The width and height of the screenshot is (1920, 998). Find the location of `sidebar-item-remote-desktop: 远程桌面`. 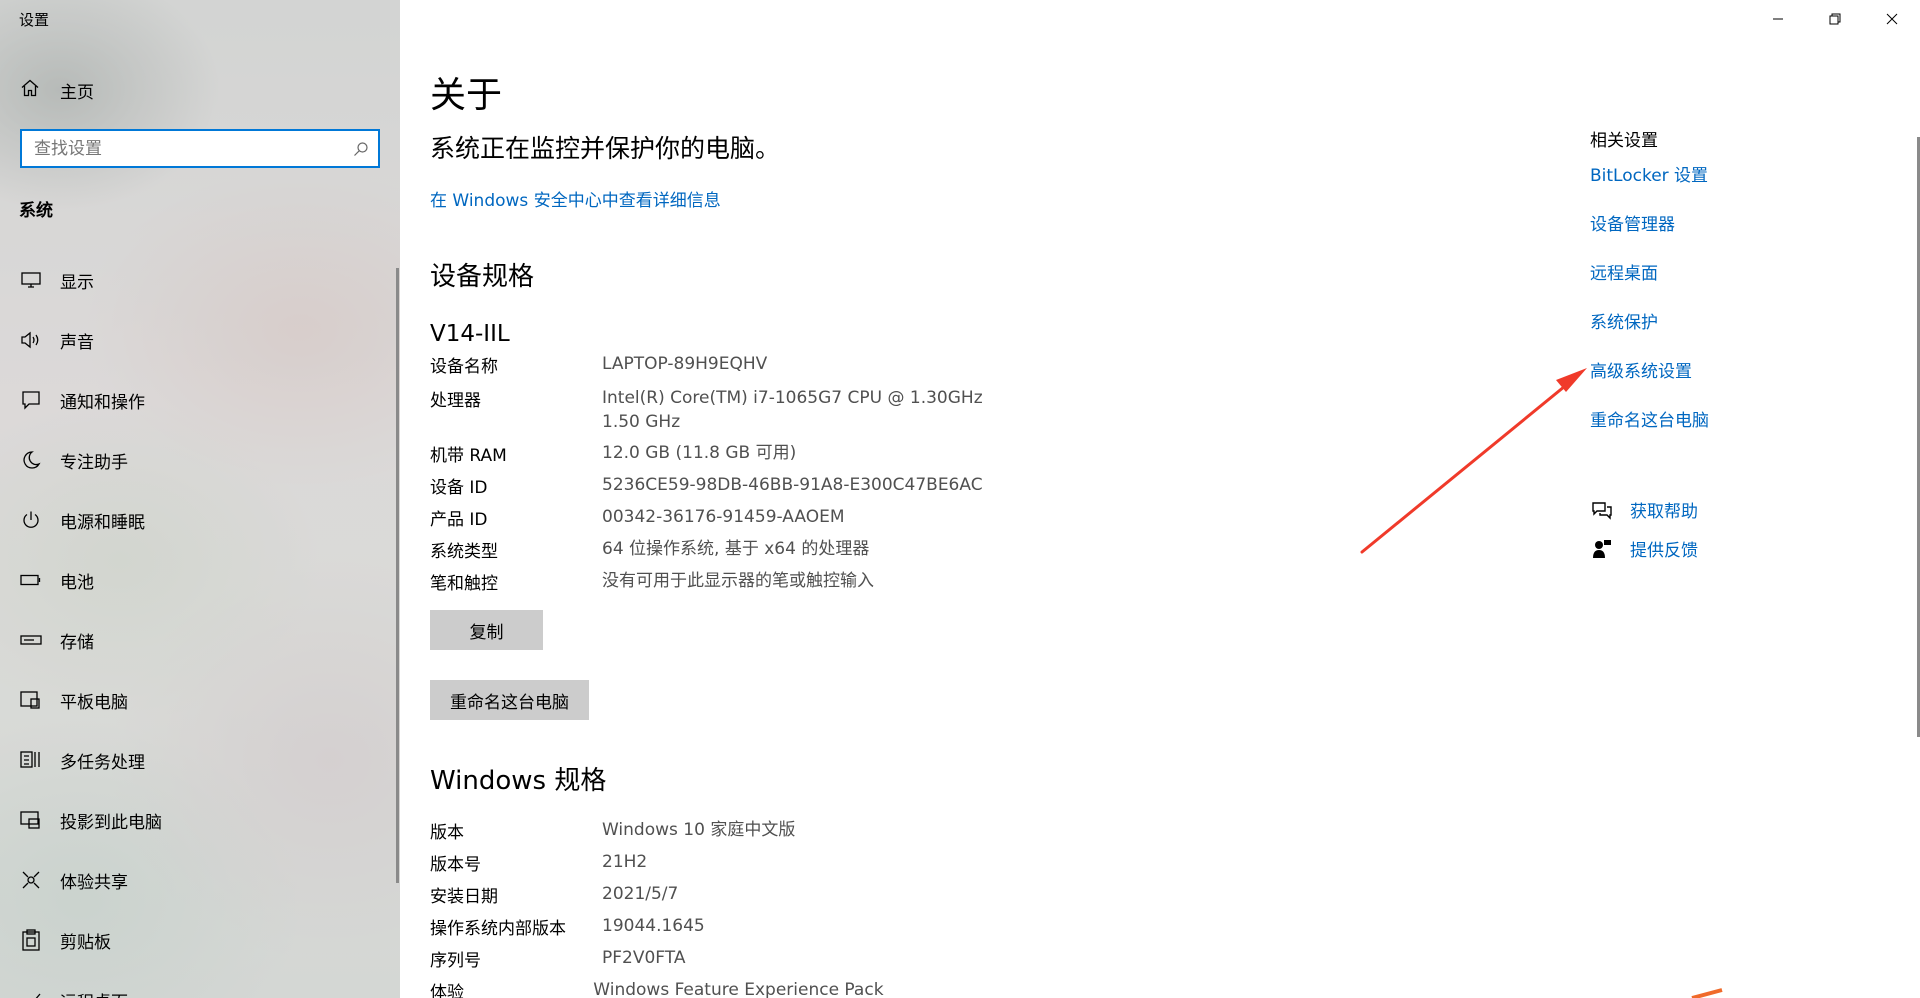

sidebar-item-remote-desktop: 远程桌面 is located at coordinates (200, 984).